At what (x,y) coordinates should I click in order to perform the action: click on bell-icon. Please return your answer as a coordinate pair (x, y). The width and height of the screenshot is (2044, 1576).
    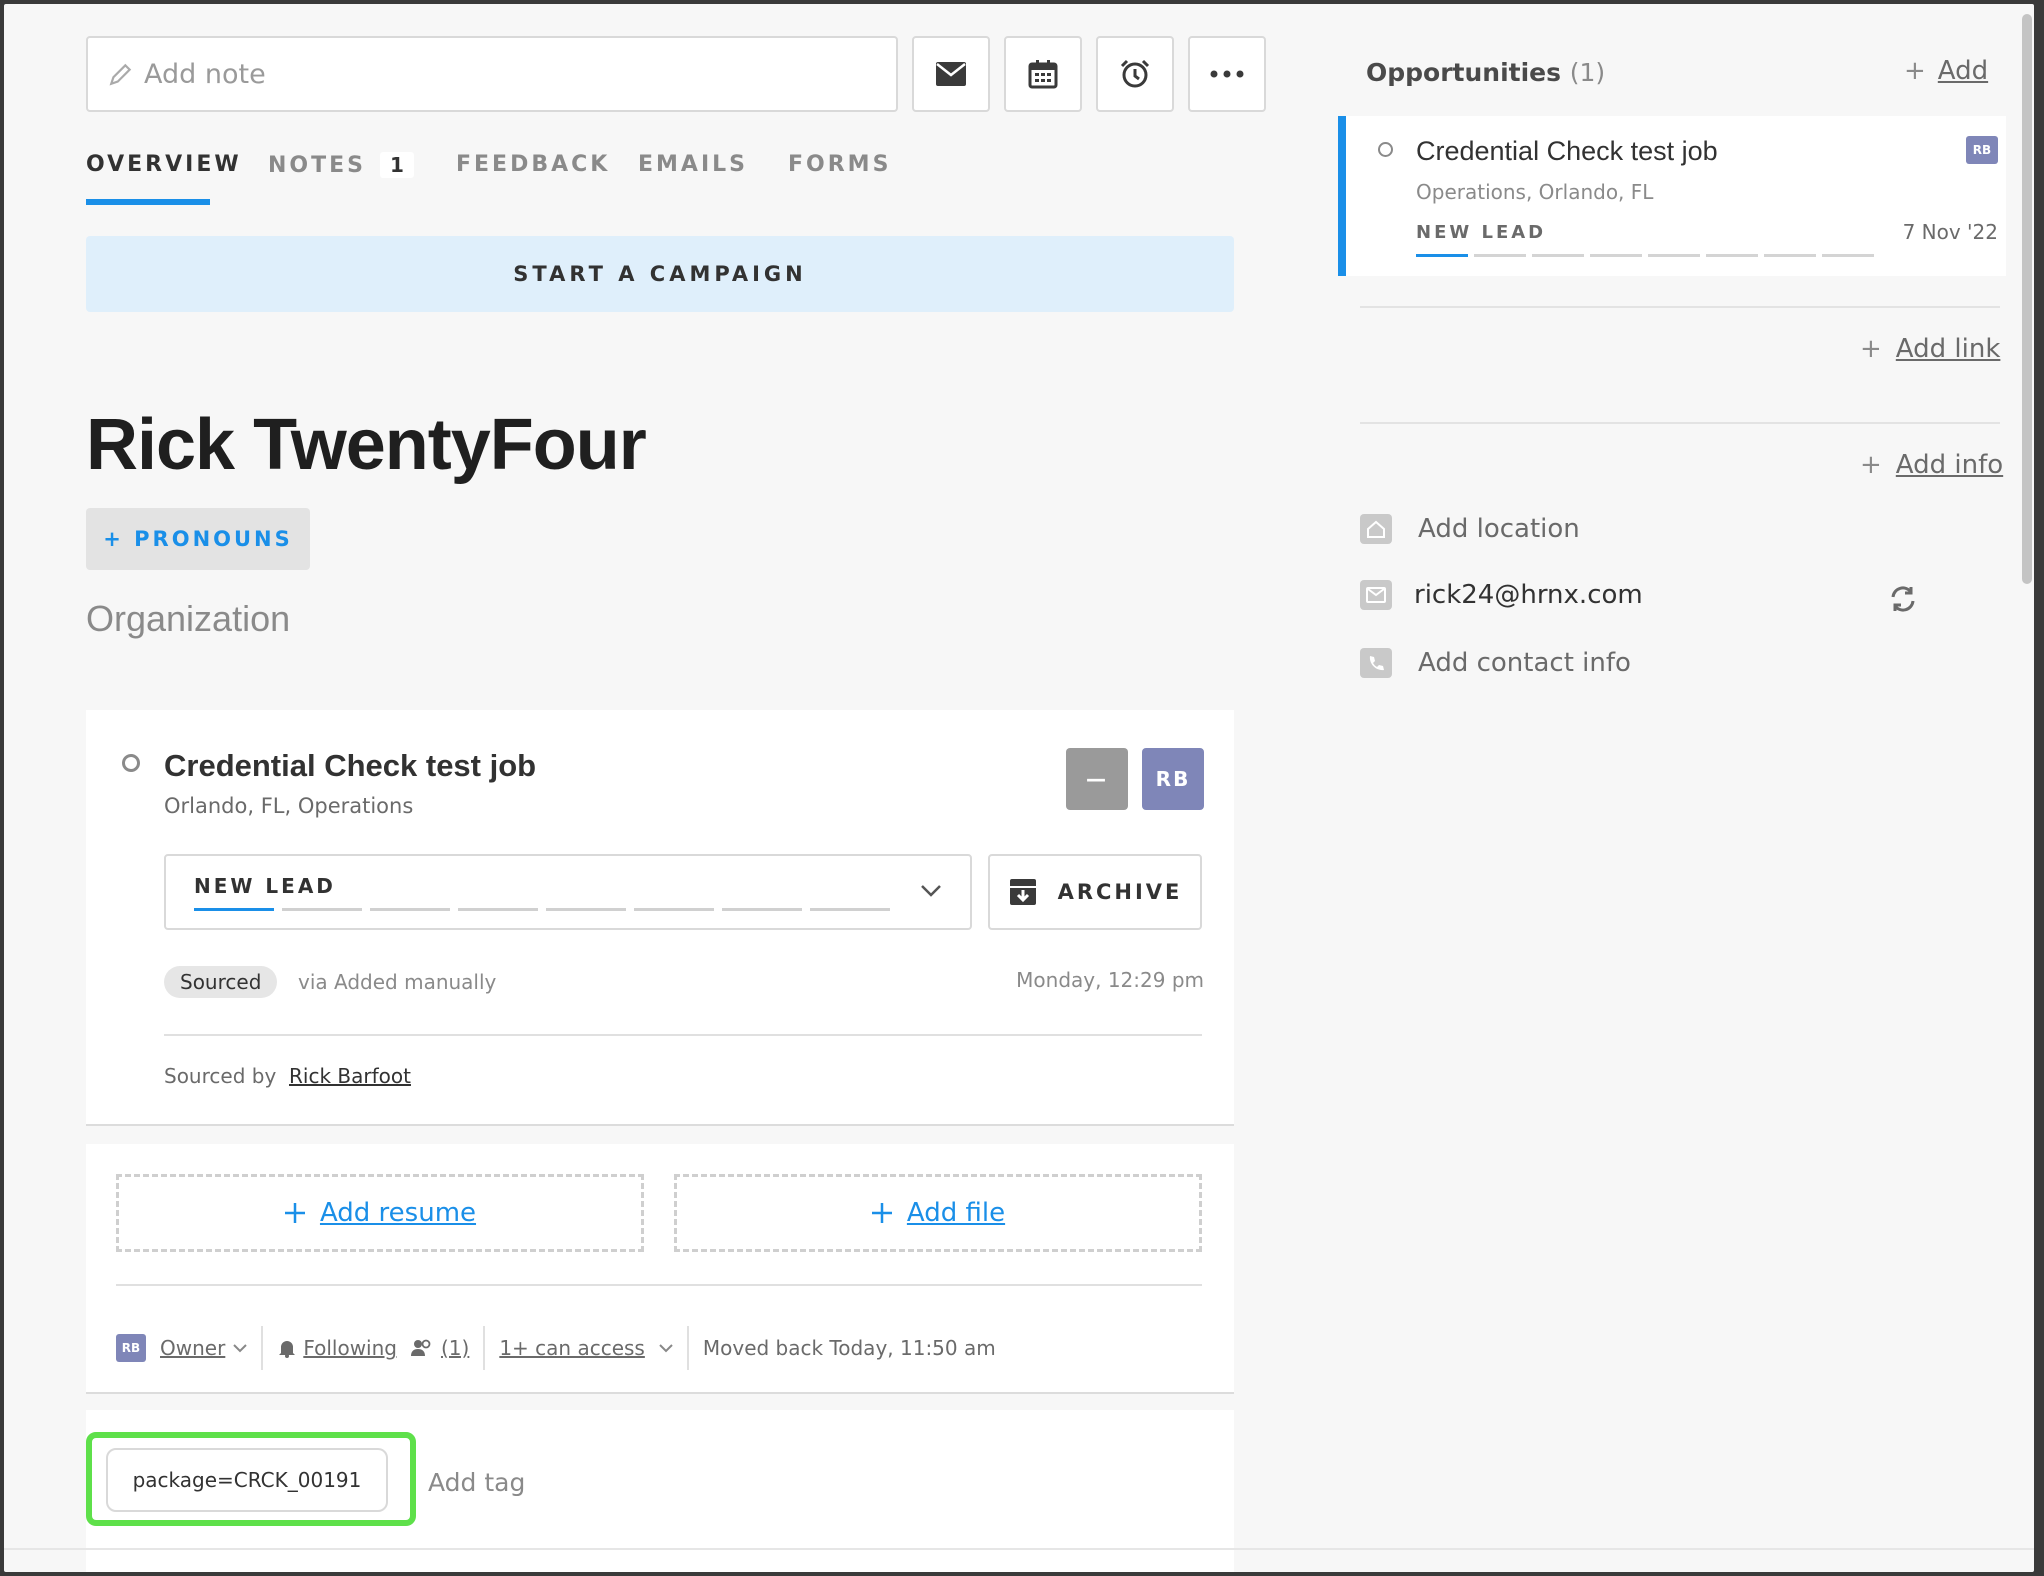
    Looking at the image, I should click on (287, 1349).